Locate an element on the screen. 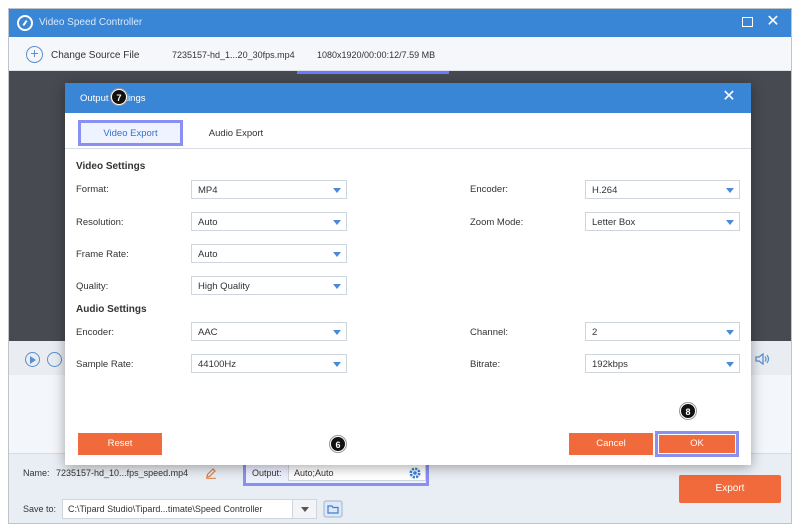  play-icon is located at coordinates (32, 359).